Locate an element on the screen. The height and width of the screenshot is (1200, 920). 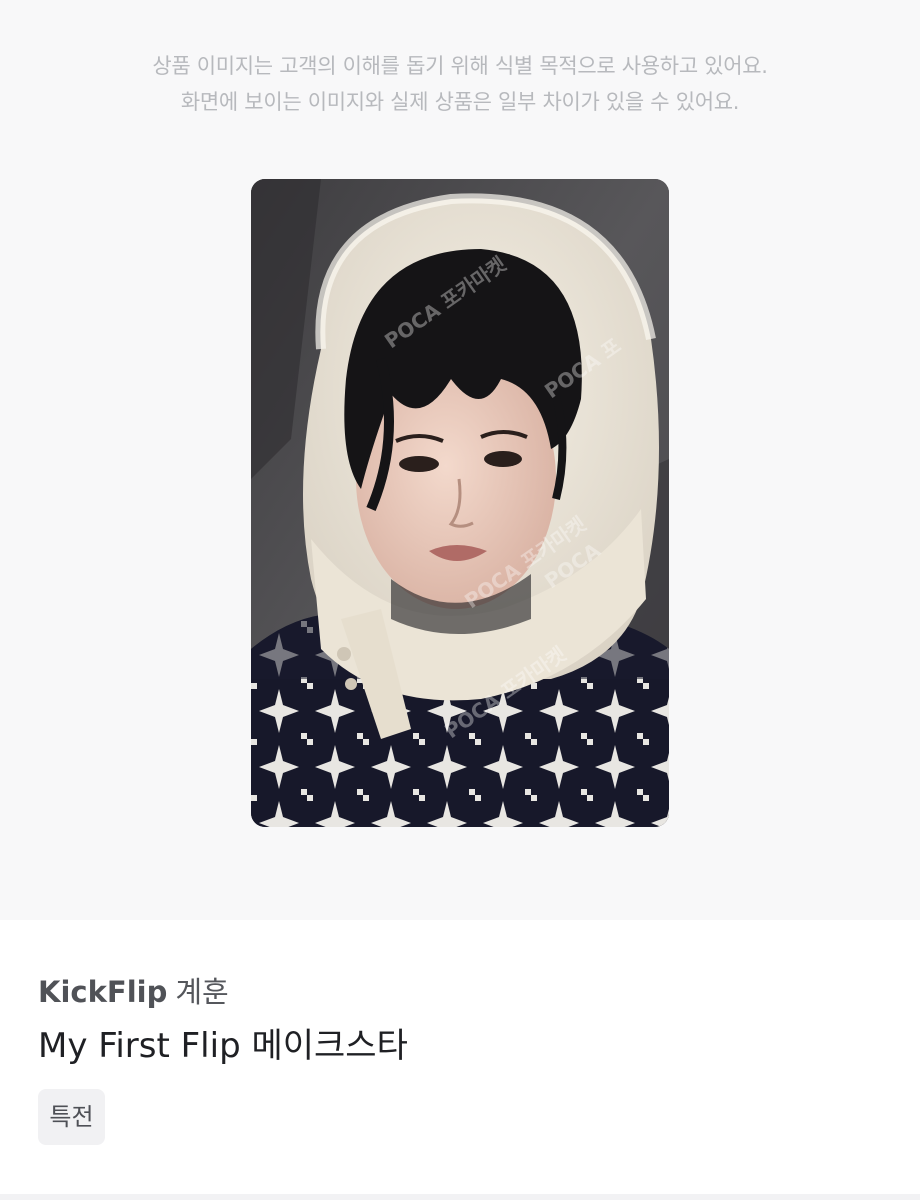
artist-line: KickFlip 계훈 is located at coordinates (133, 992).